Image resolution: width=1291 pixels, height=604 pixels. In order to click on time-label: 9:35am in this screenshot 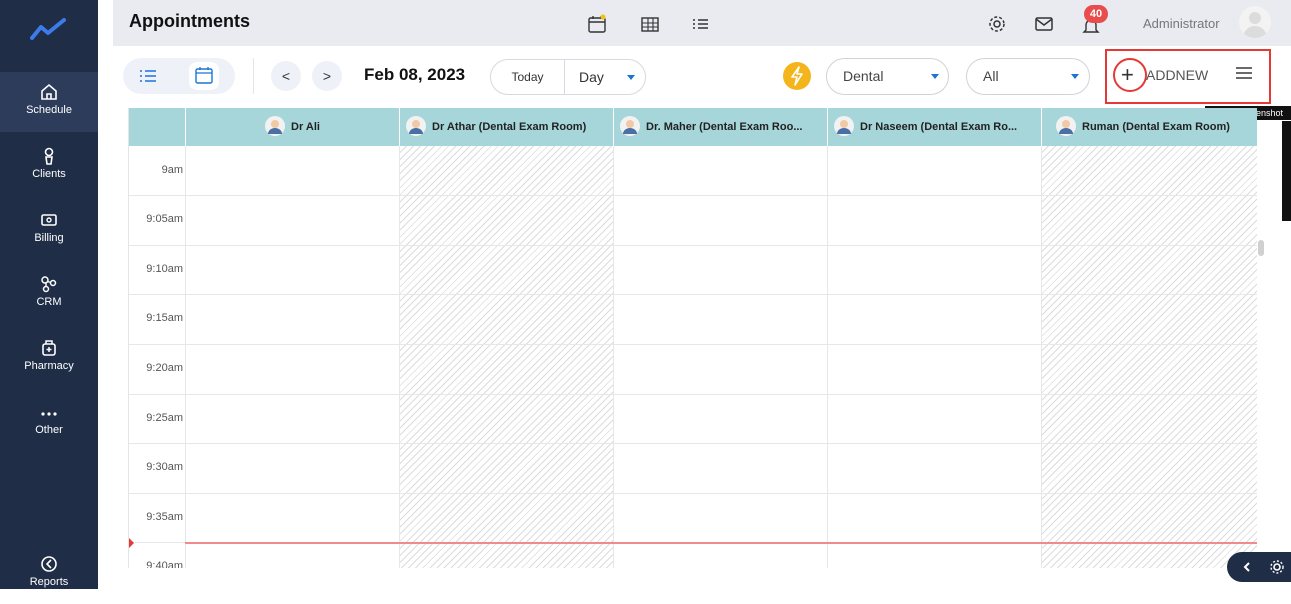, I will do `click(164, 517)`.